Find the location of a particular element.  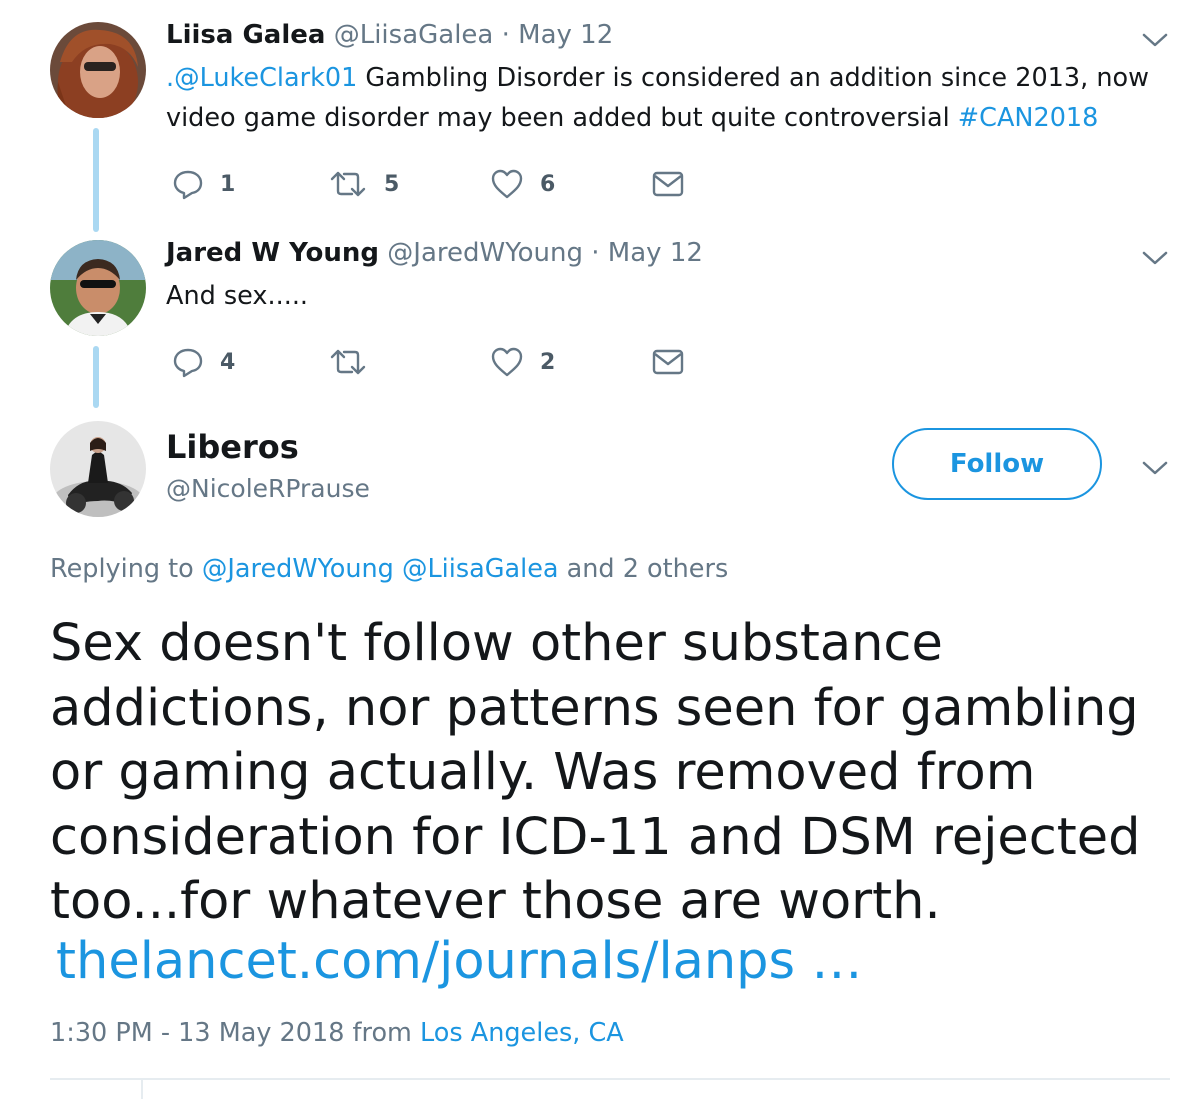

replying-suffix: and 2 others is located at coordinates (644, 569).